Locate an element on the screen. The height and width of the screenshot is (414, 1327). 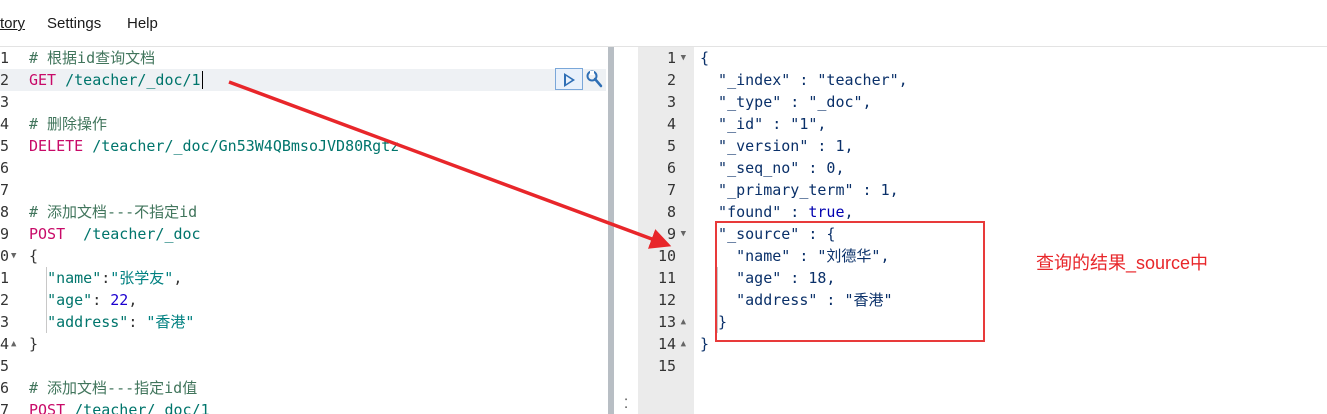
code-line: GET /teacher/_doc/1 is located at coordinates (116, 80).